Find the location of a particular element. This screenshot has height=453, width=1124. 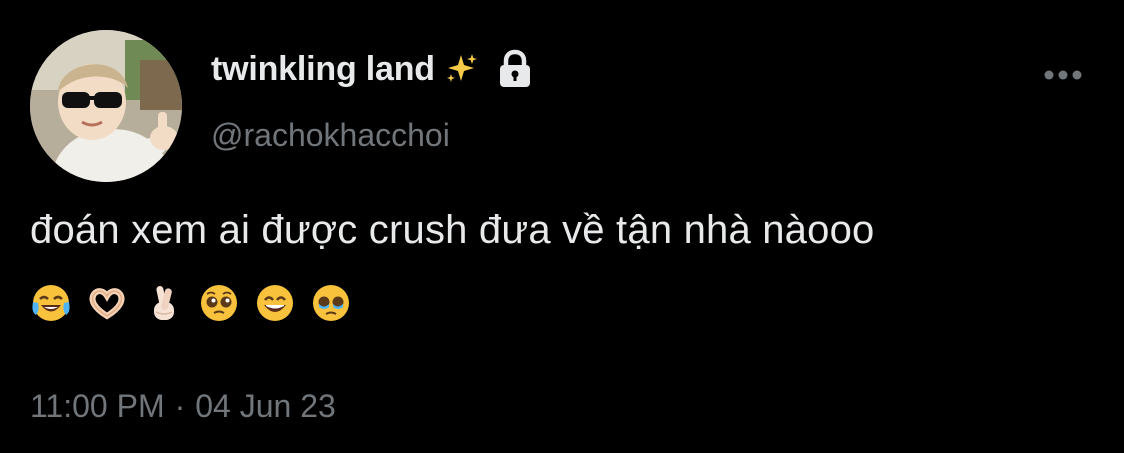

more-dots-icon is located at coordinates (1063, 75).